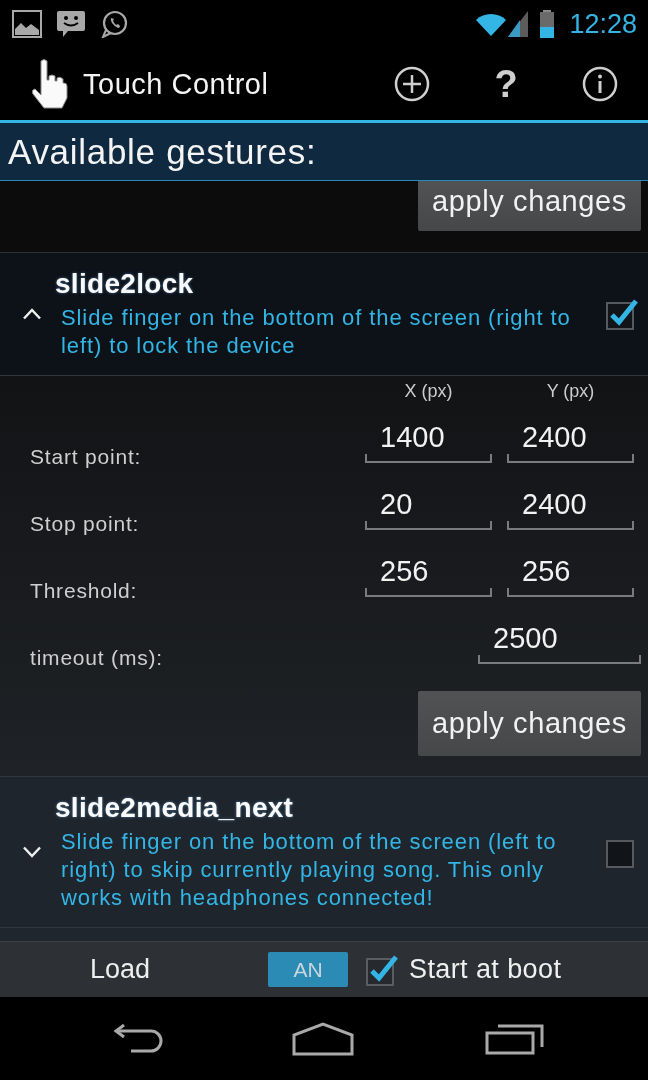 The height and width of the screenshot is (1080, 648). Describe the element at coordinates (323, 1038) in the screenshot. I see `home-icon` at that location.